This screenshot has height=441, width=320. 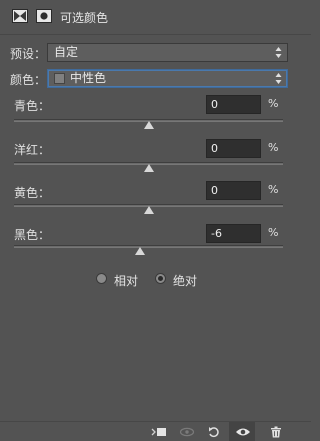 I want to click on properties-header: 可选颜色, so click(x=155, y=17).